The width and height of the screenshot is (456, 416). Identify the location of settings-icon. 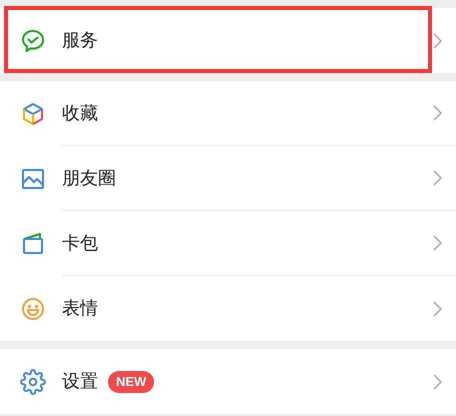
(33, 381).